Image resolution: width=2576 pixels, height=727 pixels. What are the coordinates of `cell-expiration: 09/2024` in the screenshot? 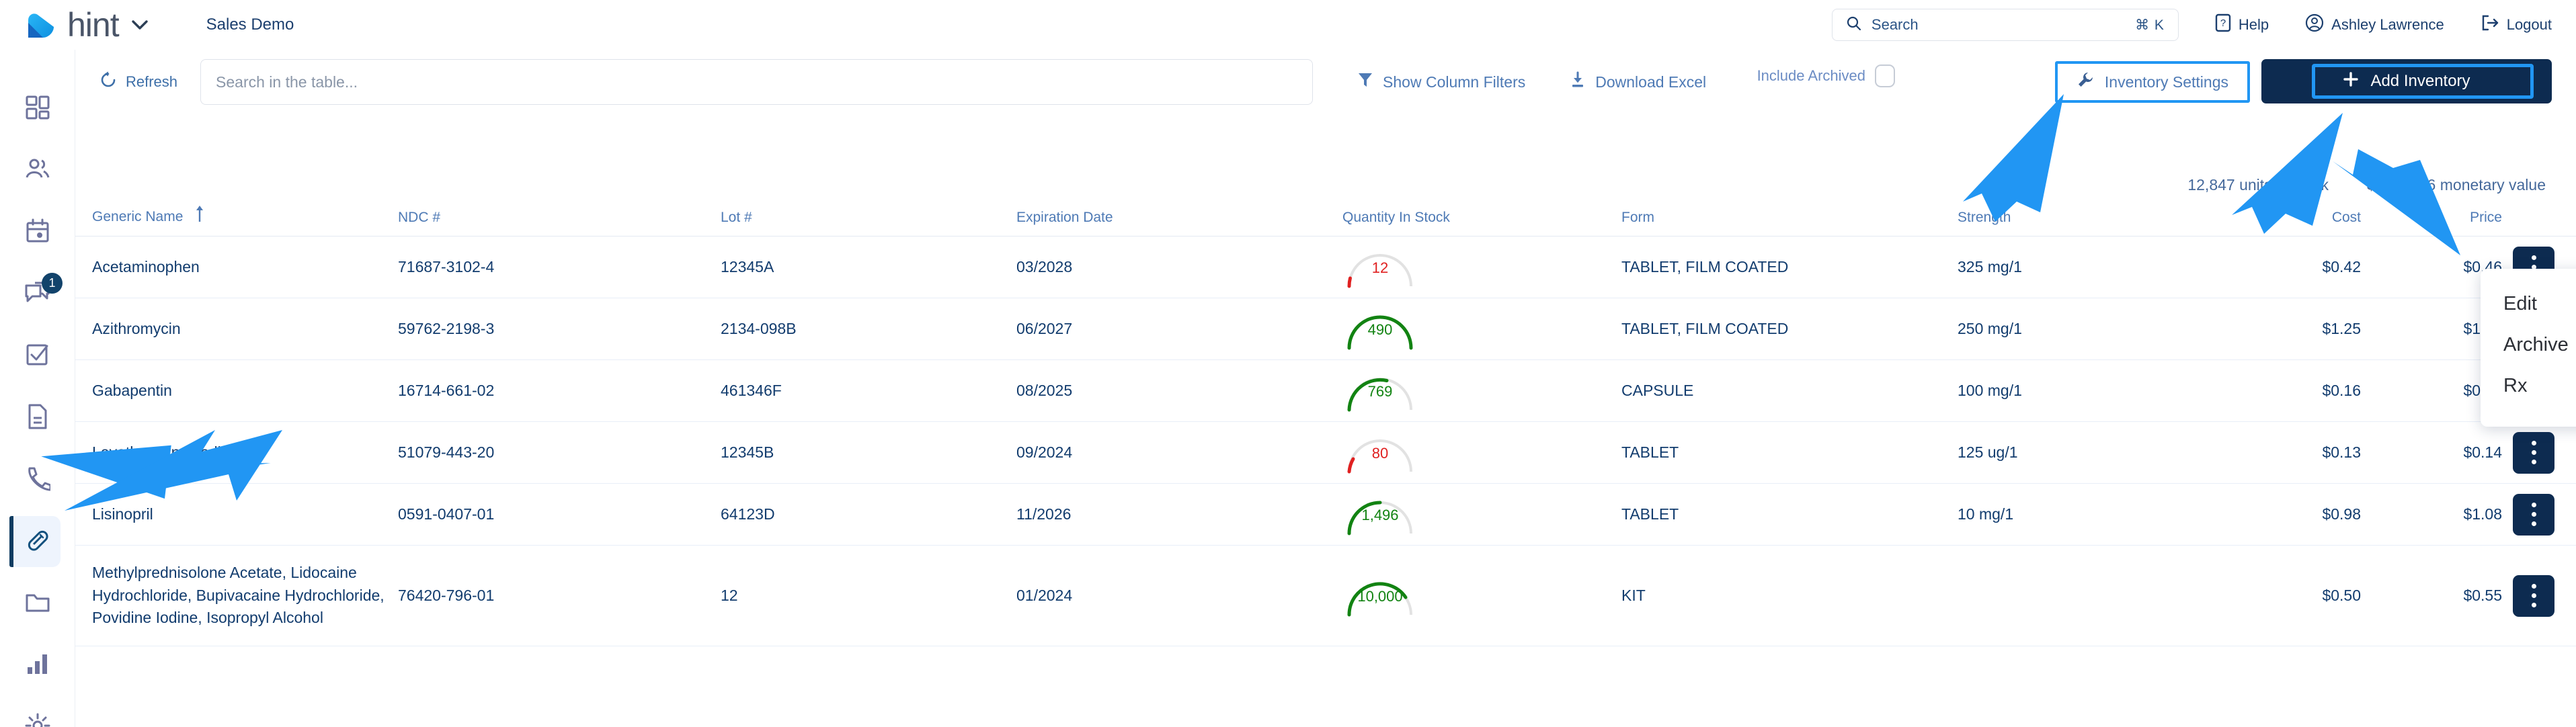 It's located at (1044, 452).